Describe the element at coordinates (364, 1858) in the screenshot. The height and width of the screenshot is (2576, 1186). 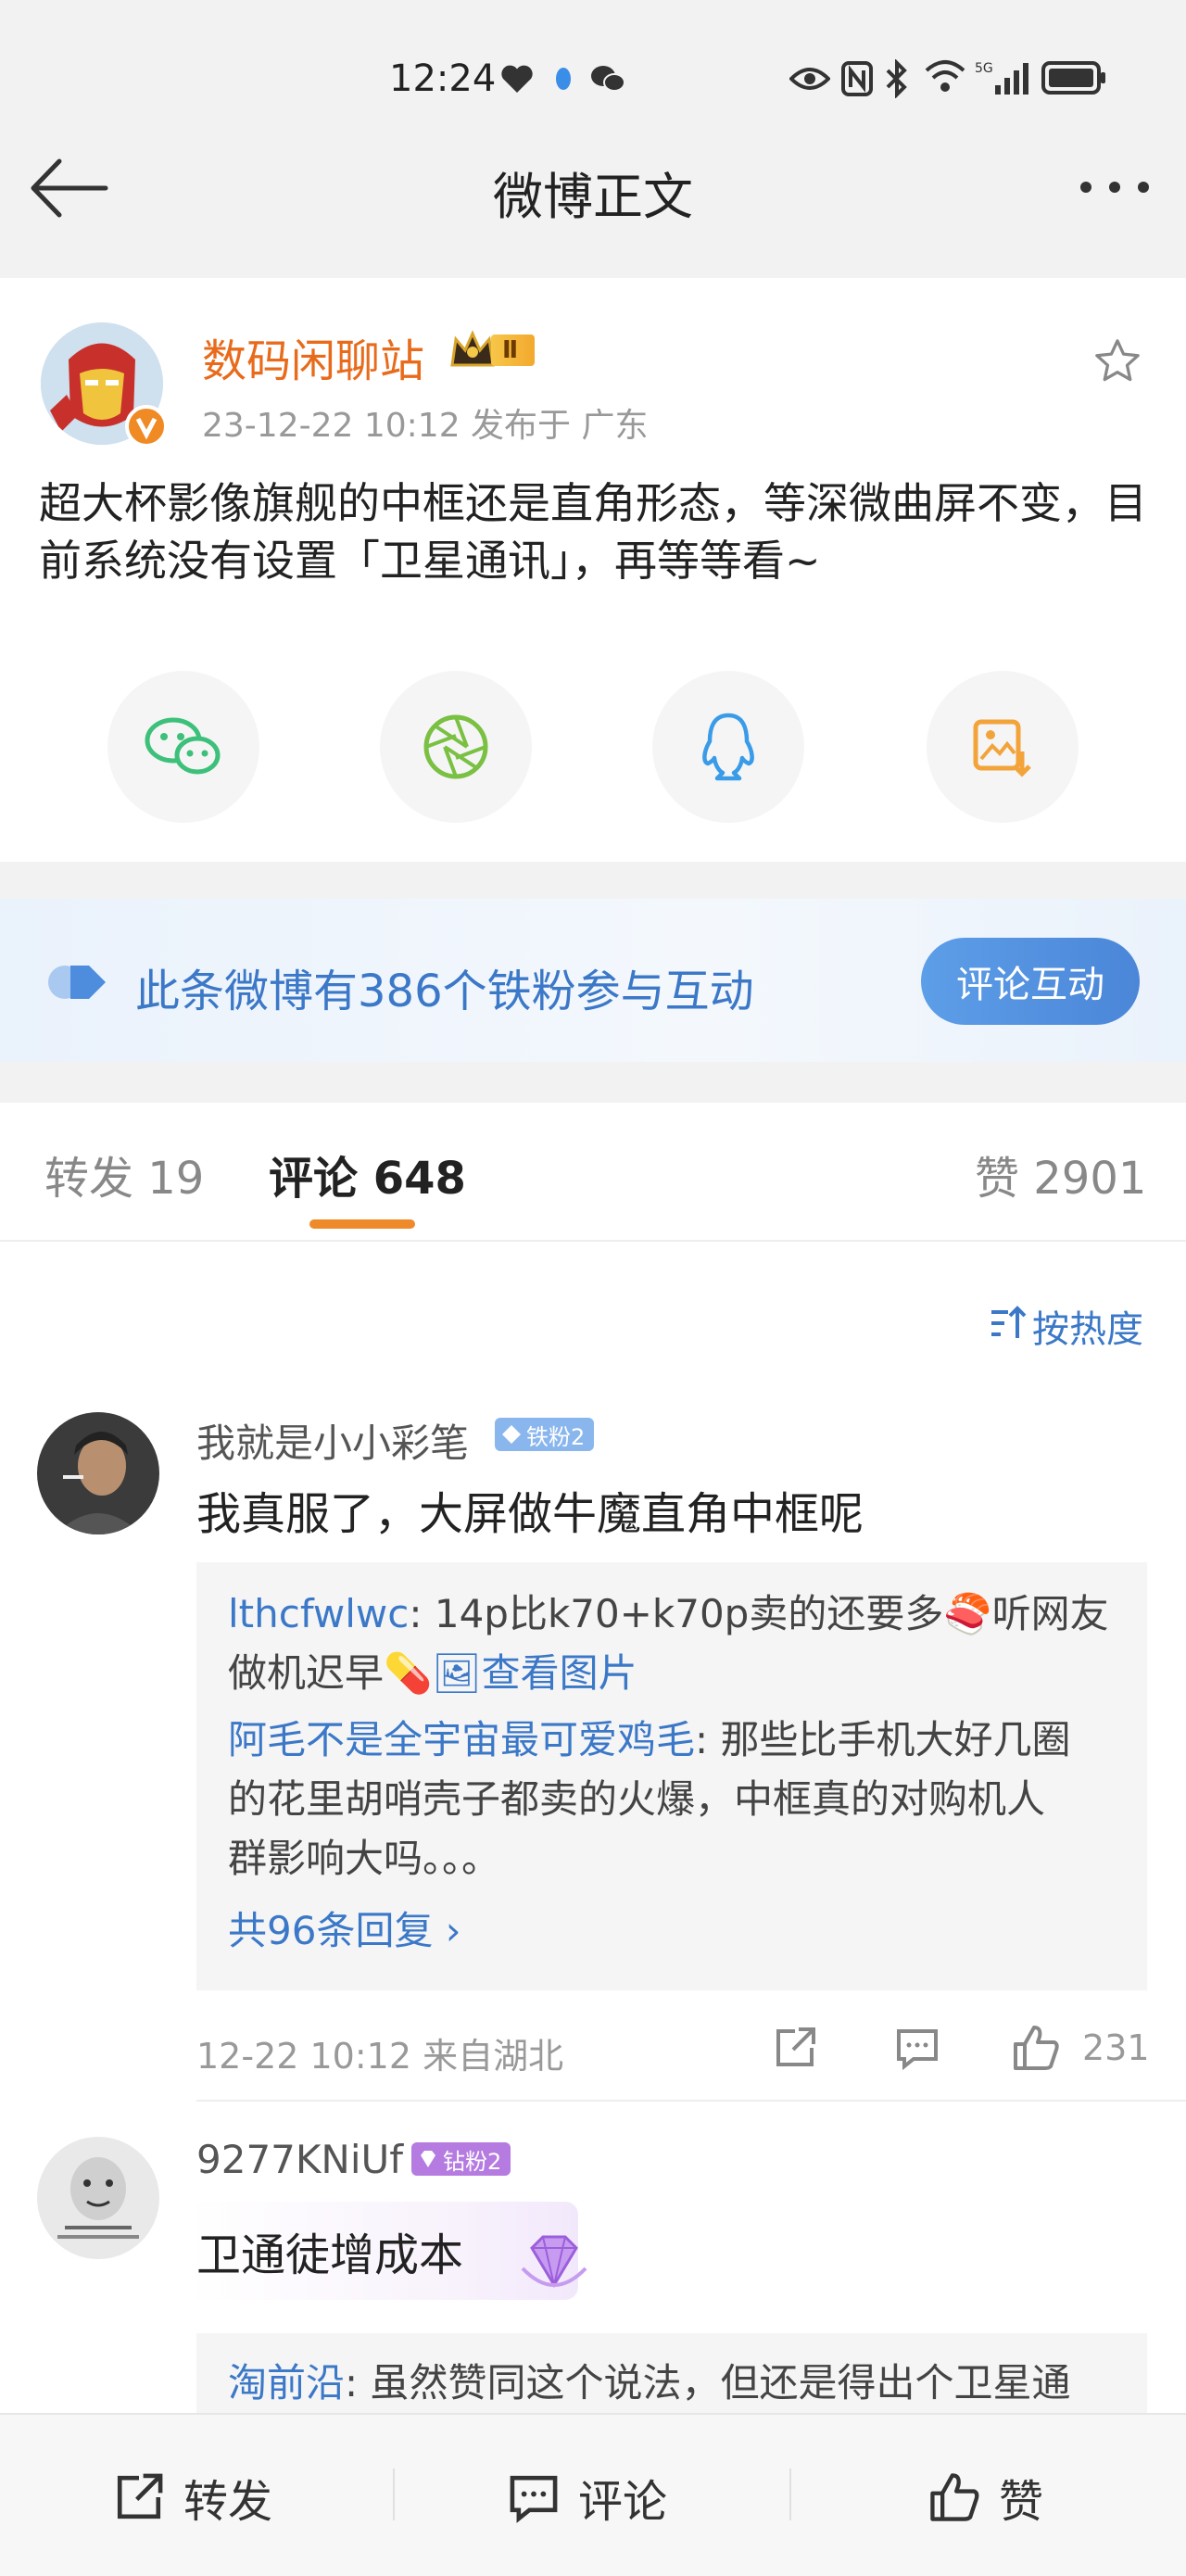
I see `reply-line: 群影响大吗。。。` at that location.